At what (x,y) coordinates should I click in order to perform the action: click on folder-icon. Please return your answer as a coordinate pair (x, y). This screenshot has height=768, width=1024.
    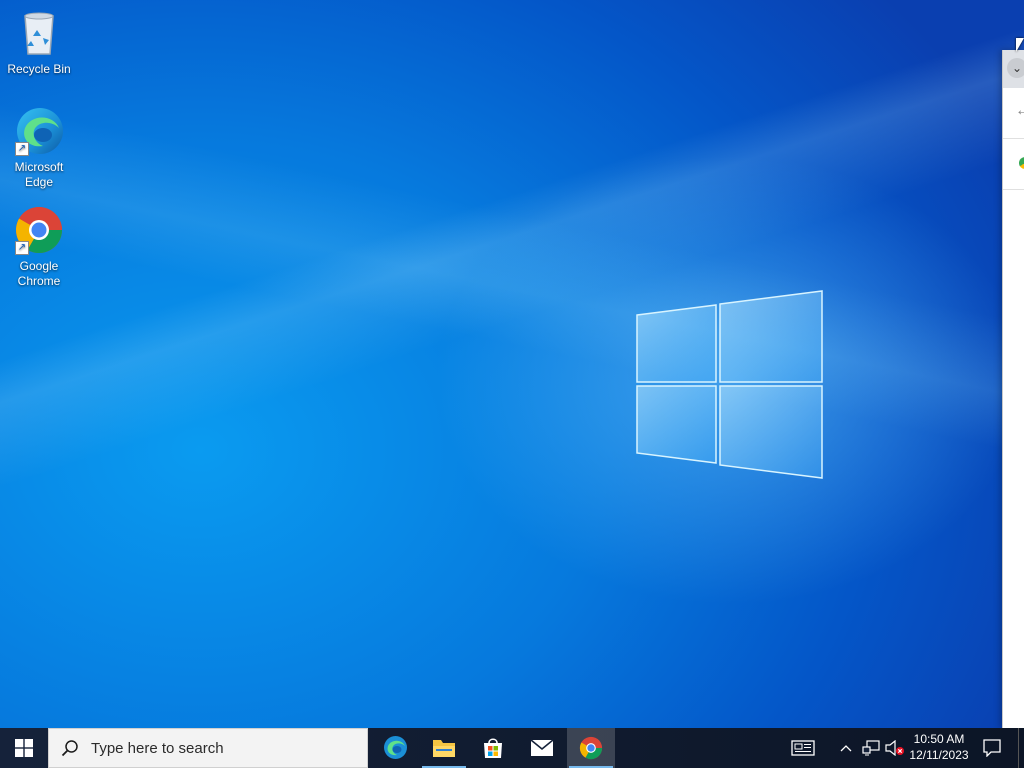
    Looking at the image, I should click on (444, 748).